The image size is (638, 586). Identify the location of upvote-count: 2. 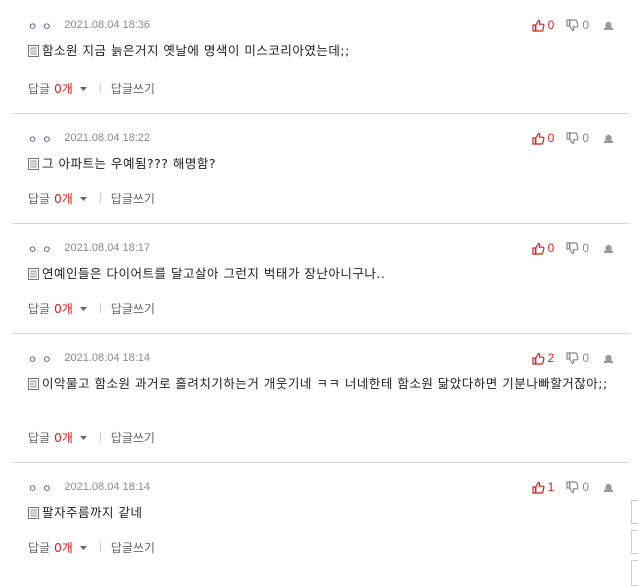
(551, 358).